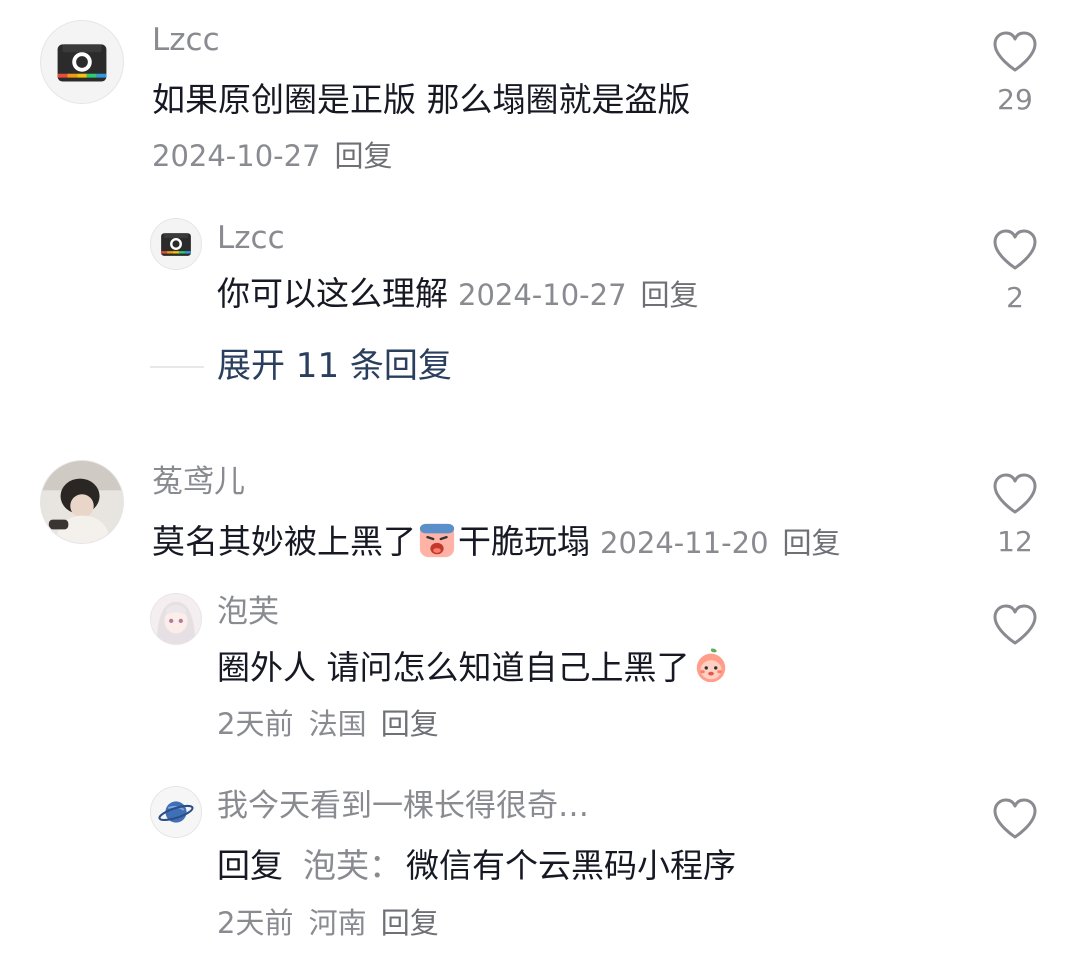 This screenshot has height=963, width=1080. What do you see at coordinates (250, 865) in the screenshot?
I see `reply-prefix: 回复` at bounding box center [250, 865].